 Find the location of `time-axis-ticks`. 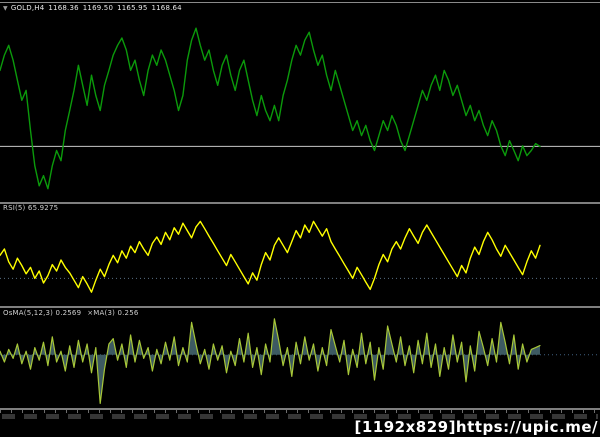

time-axis-ticks is located at coordinates (300, 411).